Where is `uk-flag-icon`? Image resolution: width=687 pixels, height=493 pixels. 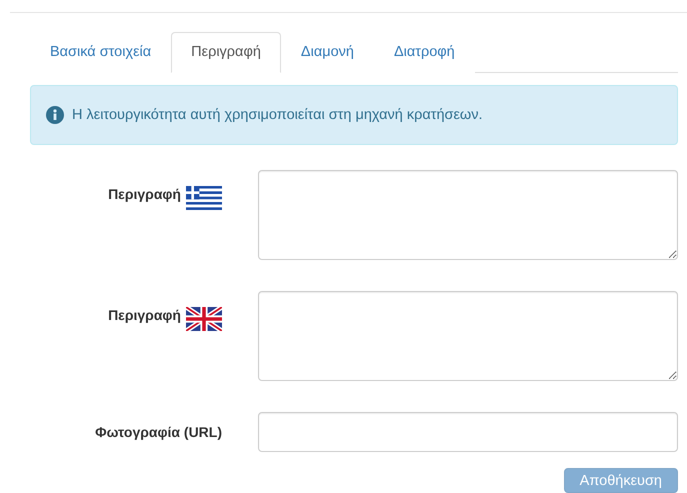
uk-flag-icon is located at coordinates (204, 319).